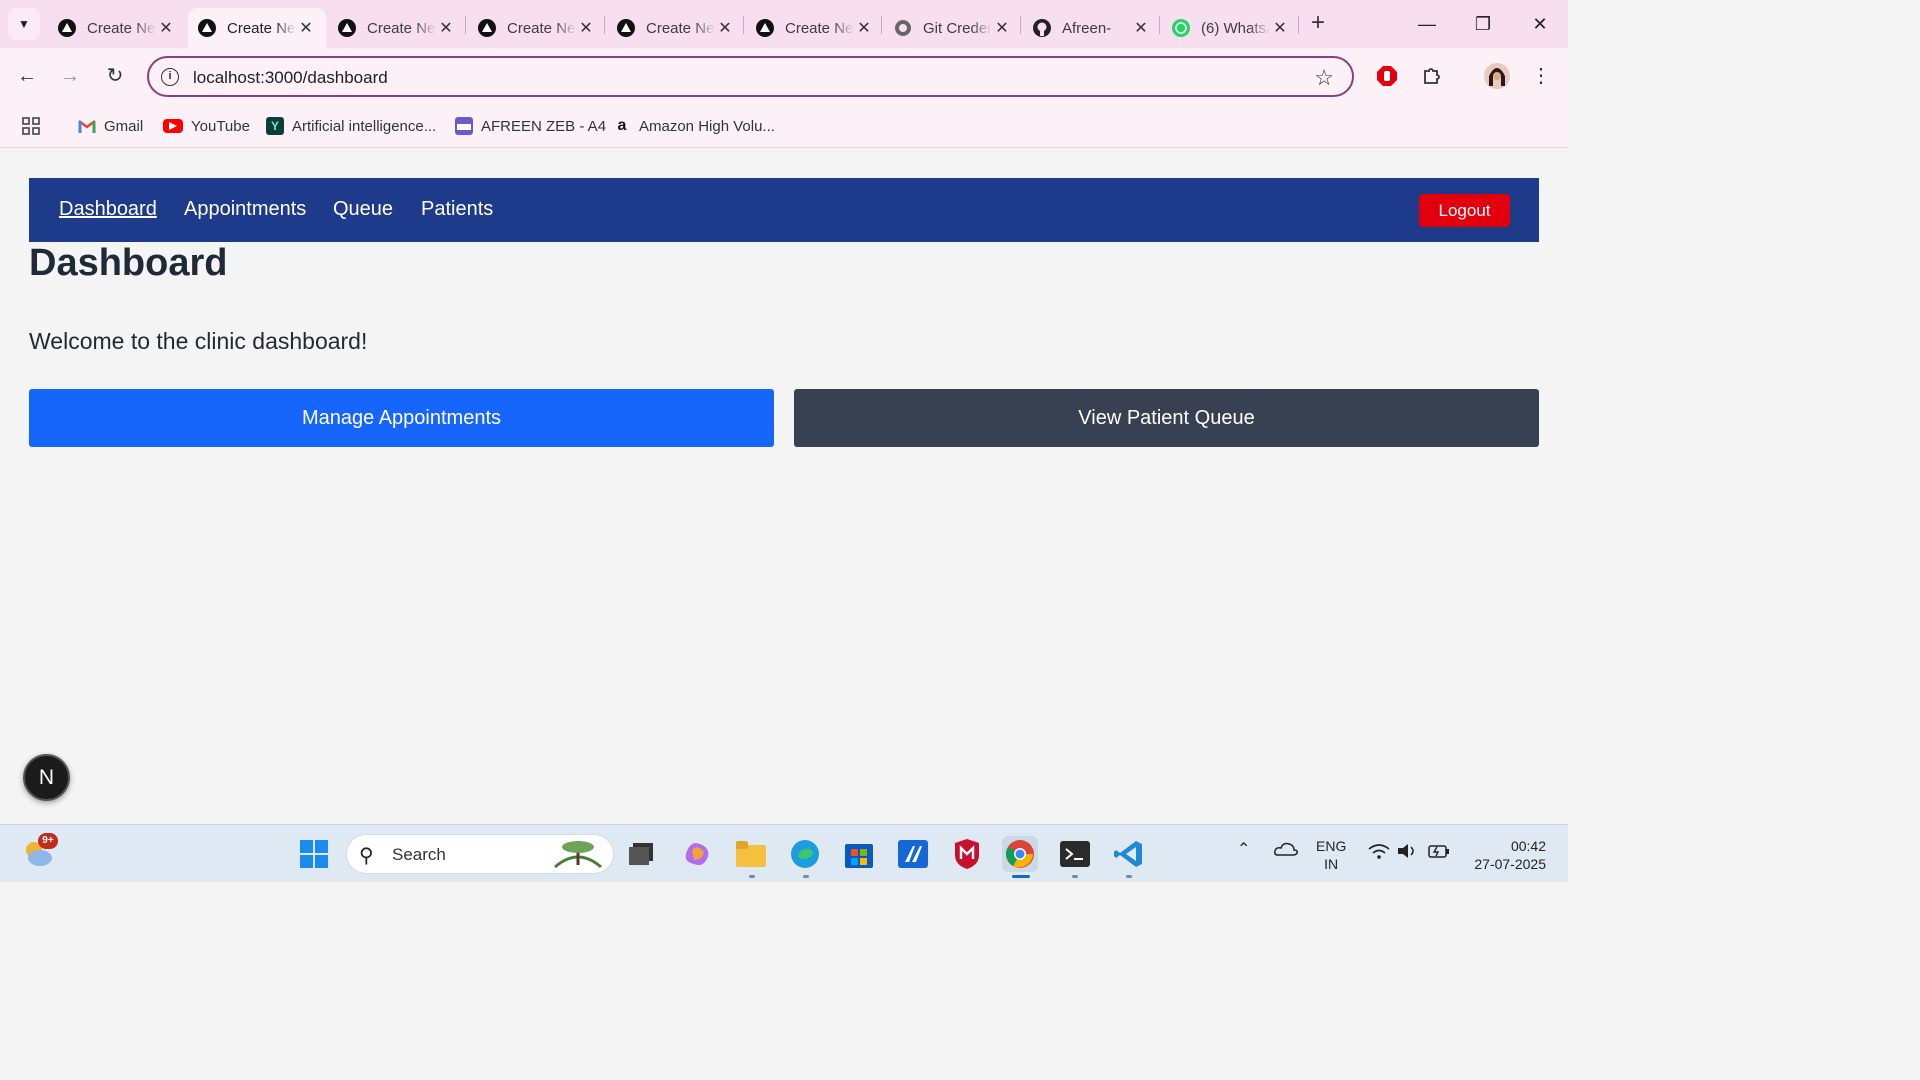 This screenshot has width=1920, height=1080. I want to click on clock-date: 27-07-2025, so click(1510, 864).